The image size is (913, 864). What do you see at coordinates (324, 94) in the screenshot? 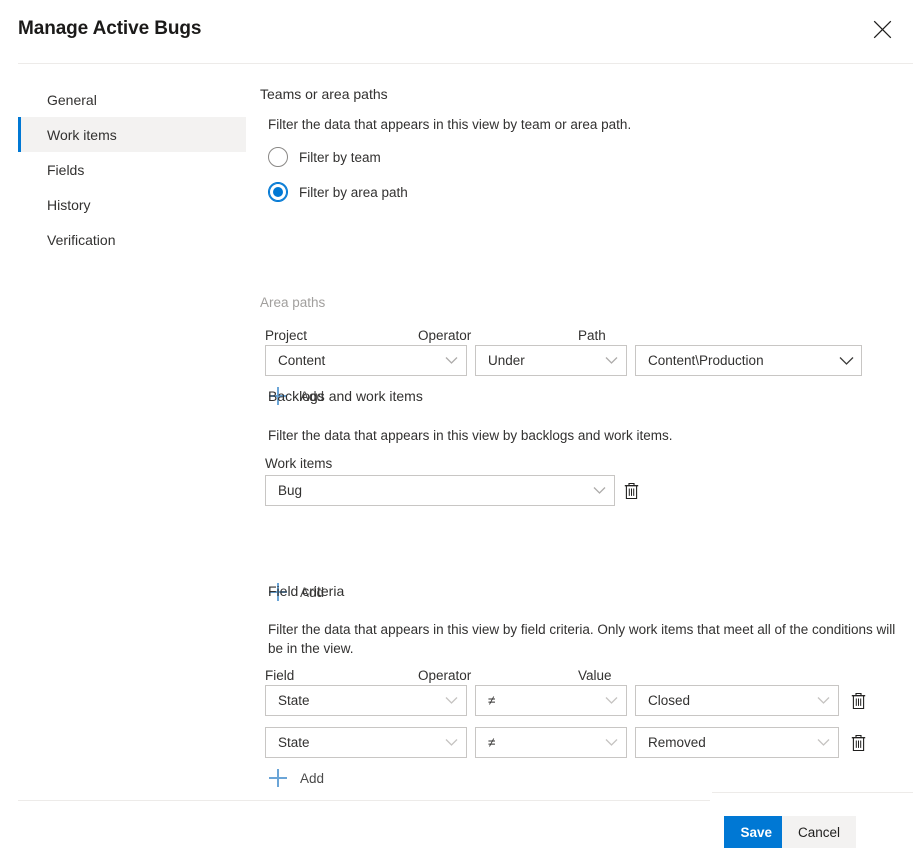
I see `teams-section-title: Teams or area paths` at bounding box center [324, 94].